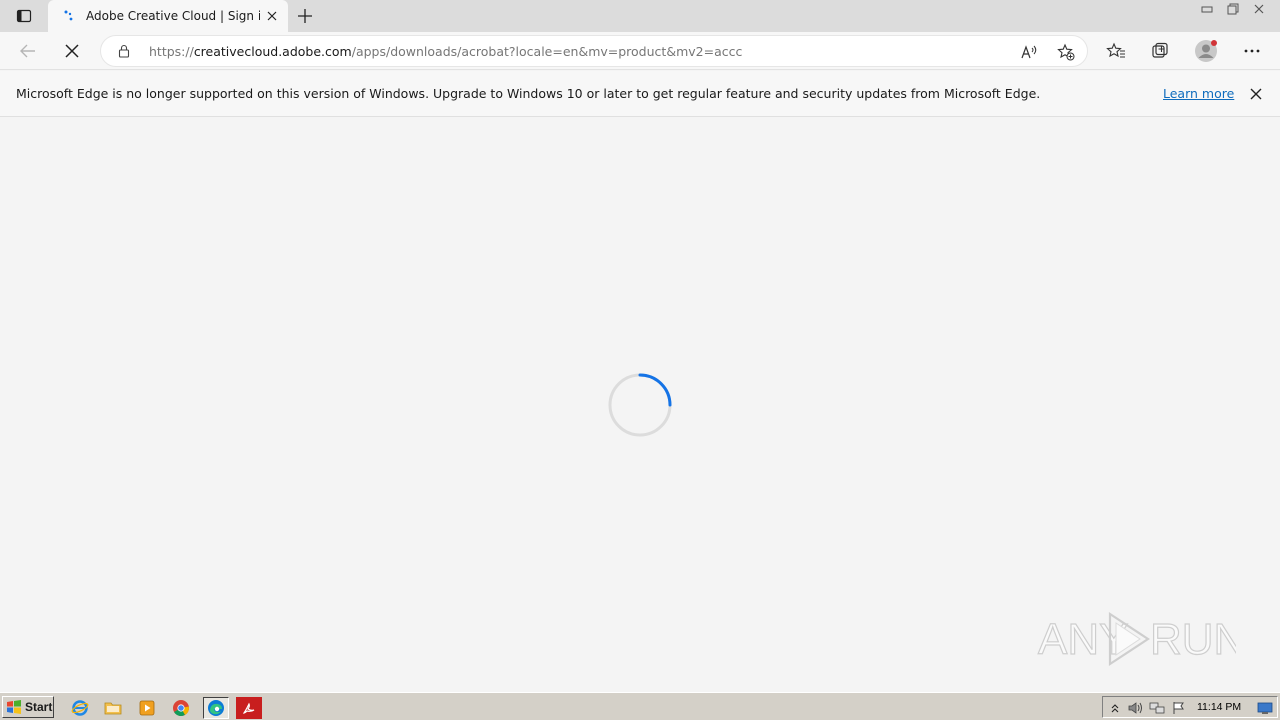 This screenshot has width=1280, height=720. What do you see at coordinates (14, 707) in the screenshot?
I see `windows-logo-icon` at bounding box center [14, 707].